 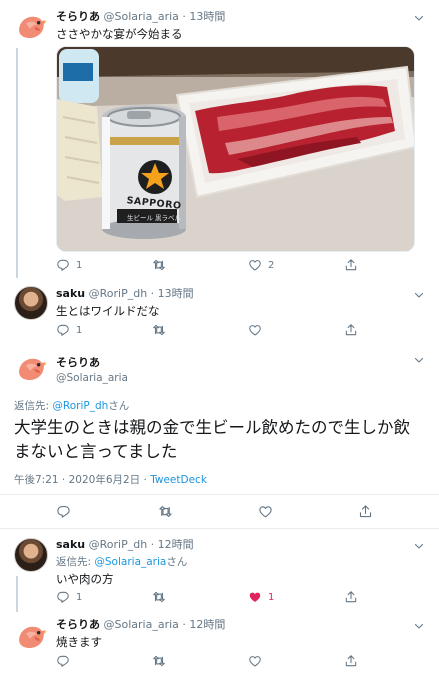 I want to click on tweet-header: そらりあ @Solaria_aria · 12時間, so click(x=240, y=625).